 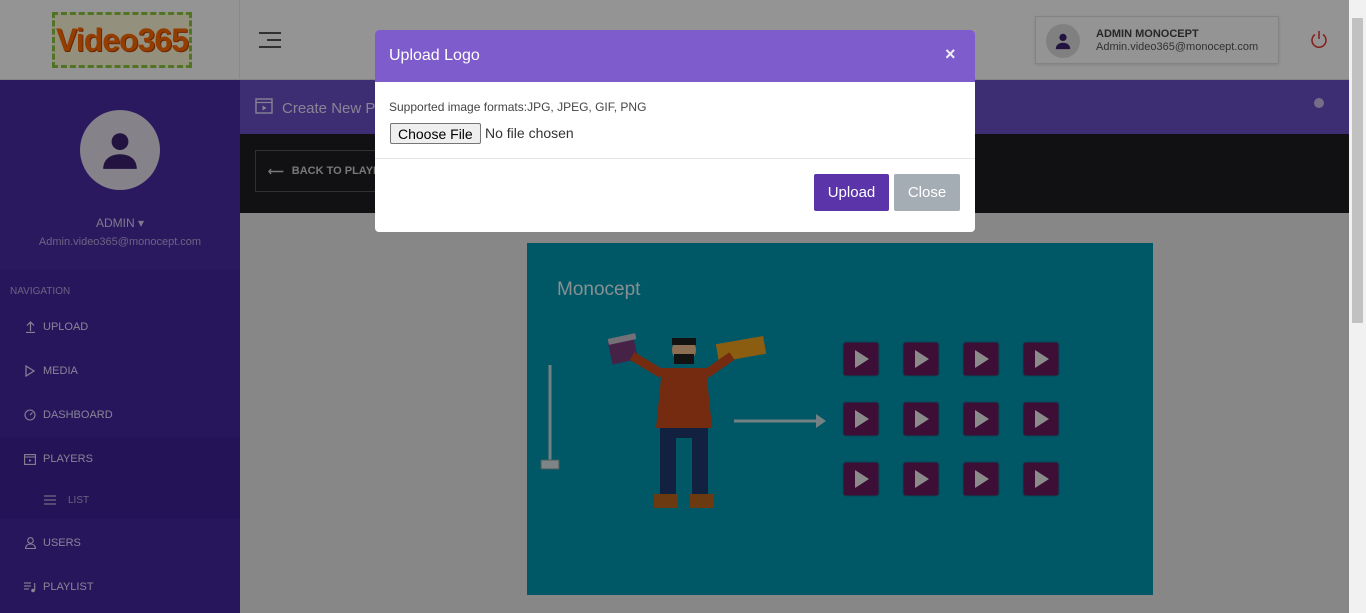 What do you see at coordinates (435, 133) in the screenshot?
I see `choose-file-button: Choose File` at bounding box center [435, 133].